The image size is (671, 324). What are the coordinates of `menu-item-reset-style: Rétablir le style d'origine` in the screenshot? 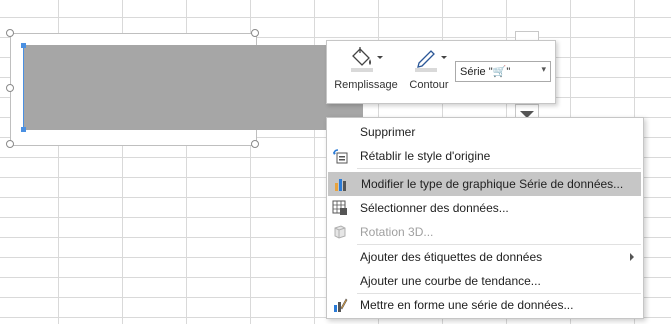 It's located at (485, 156).